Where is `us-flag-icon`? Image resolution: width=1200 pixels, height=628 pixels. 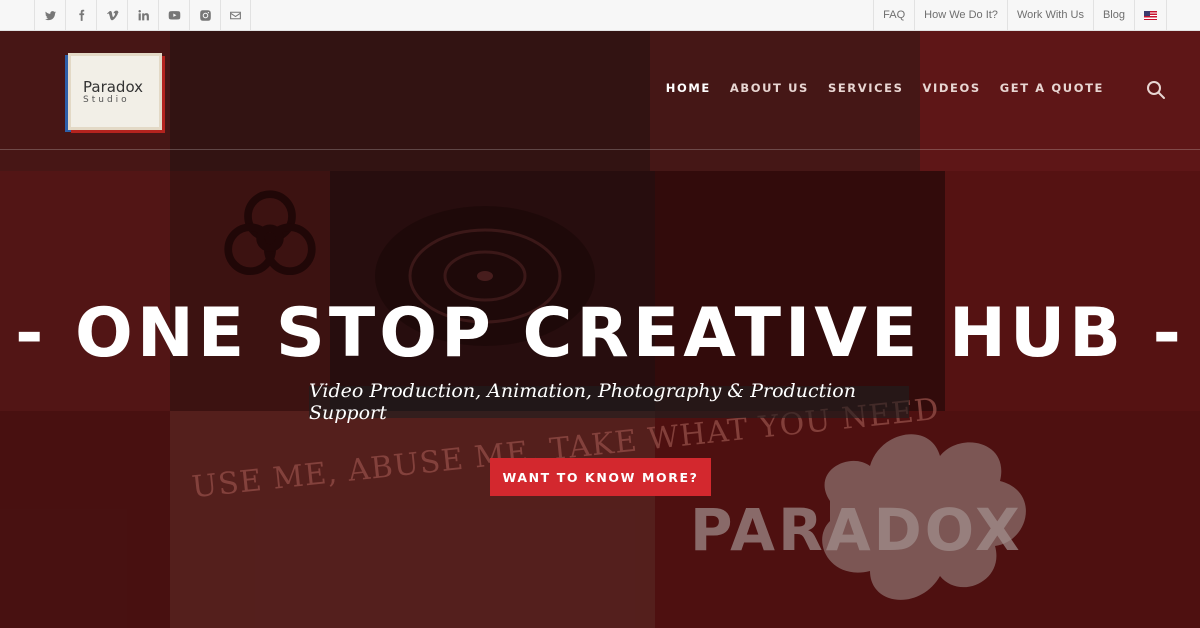 us-flag-icon is located at coordinates (1150, 15).